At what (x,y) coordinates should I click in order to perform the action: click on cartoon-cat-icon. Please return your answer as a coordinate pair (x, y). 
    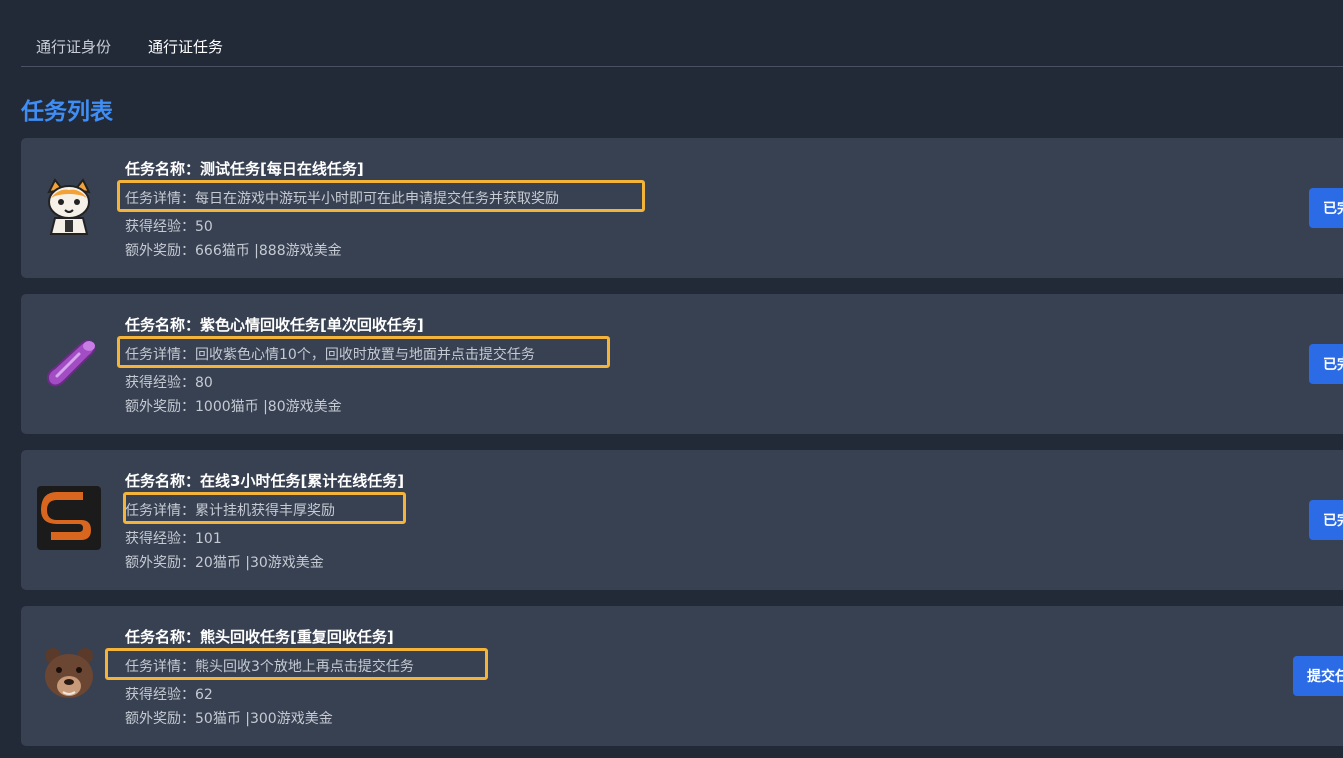
    Looking at the image, I should click on (69, 206).